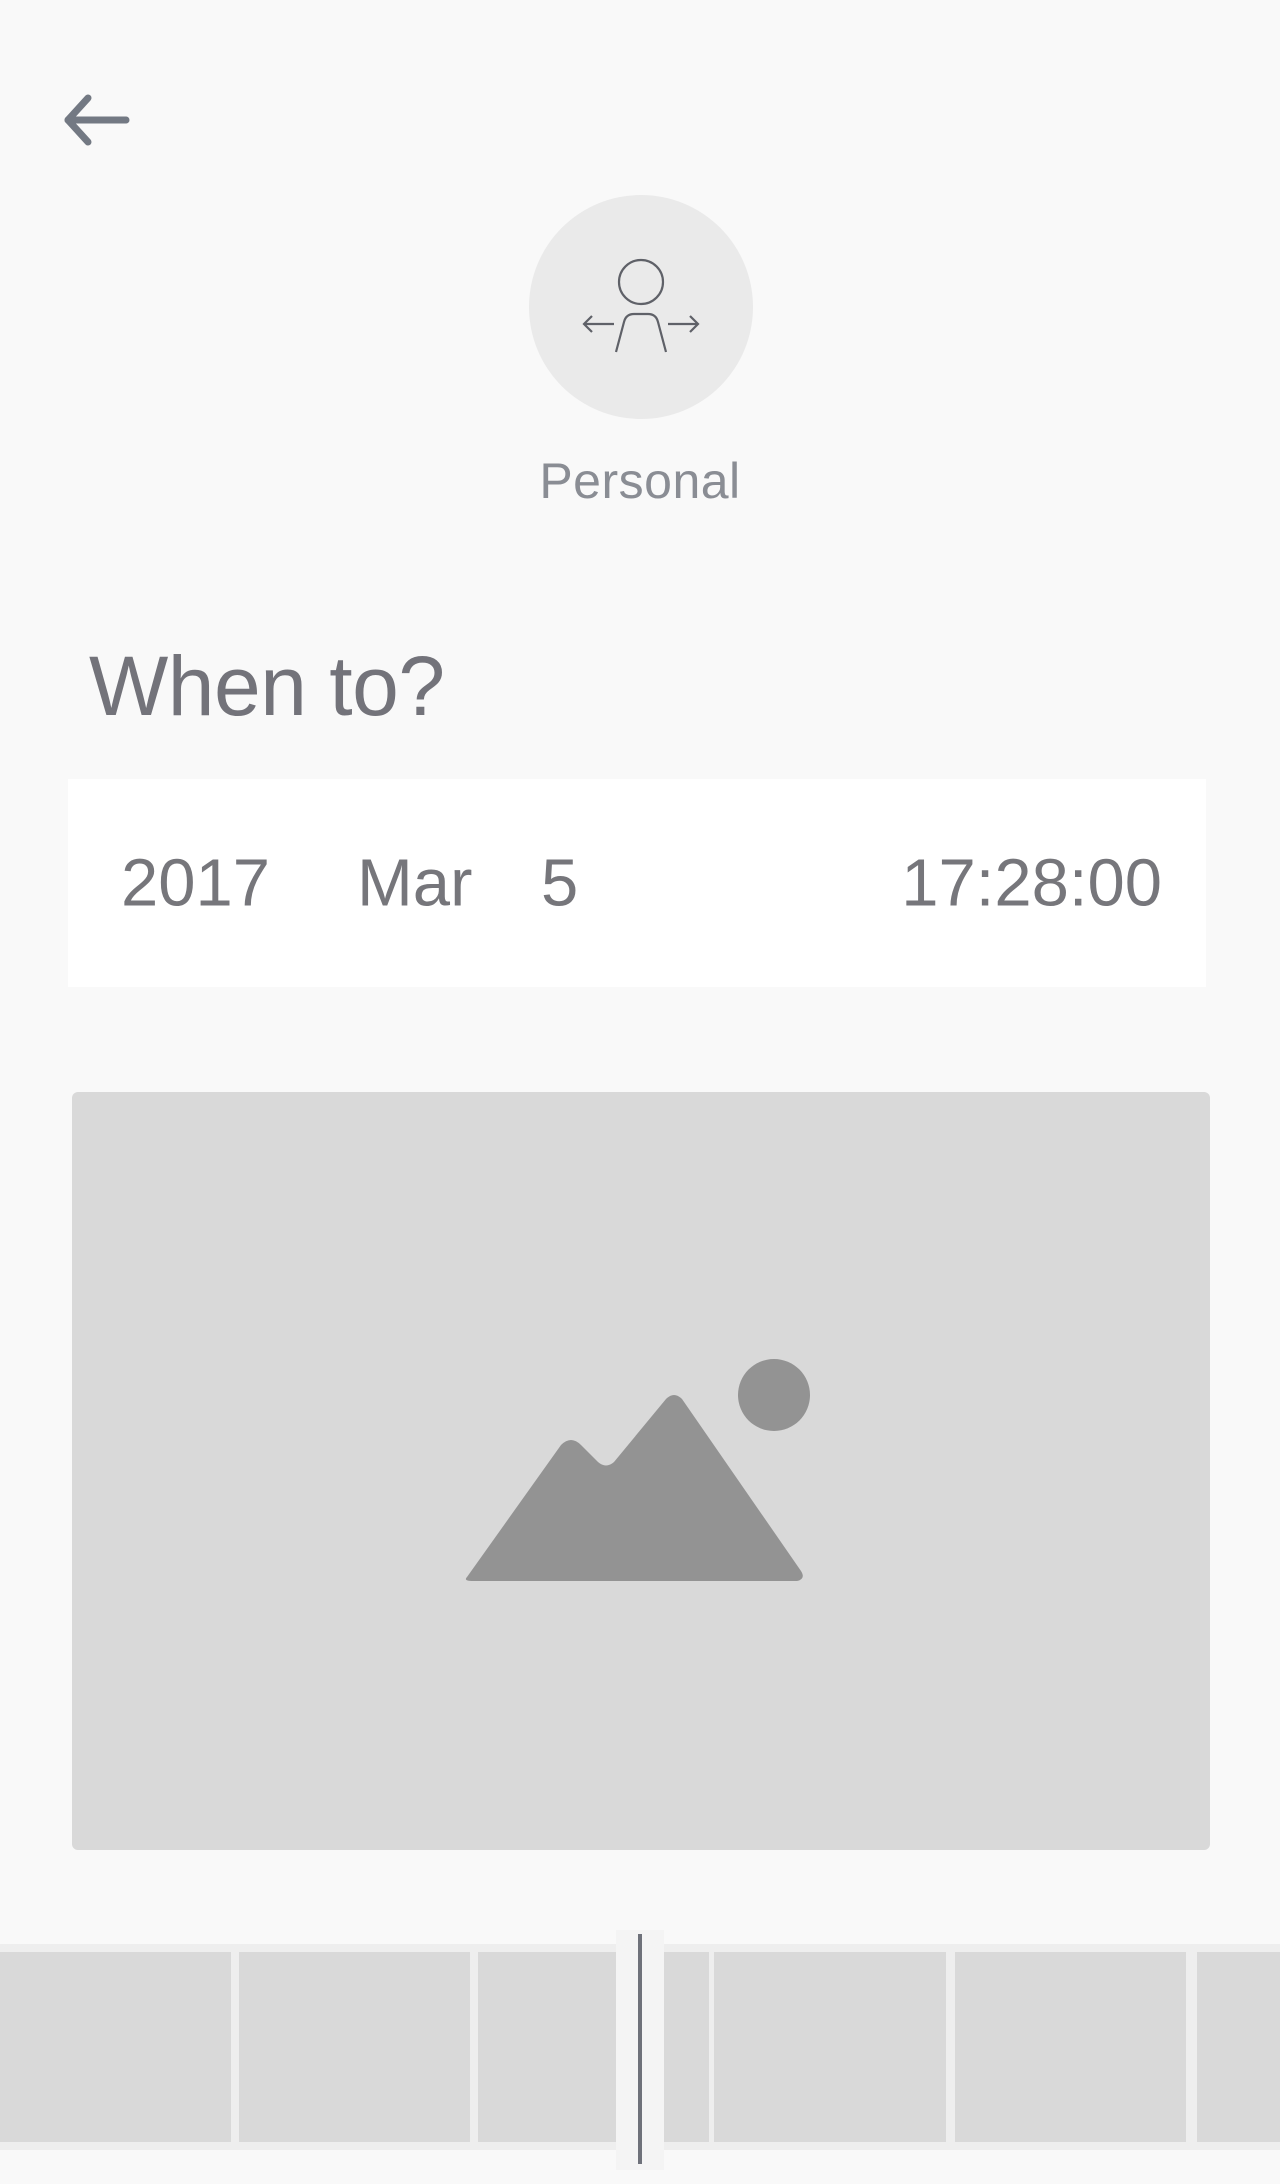  I want to click on datetime-picker: 2017 Mar 5 17:28:00, so click(637, 883).